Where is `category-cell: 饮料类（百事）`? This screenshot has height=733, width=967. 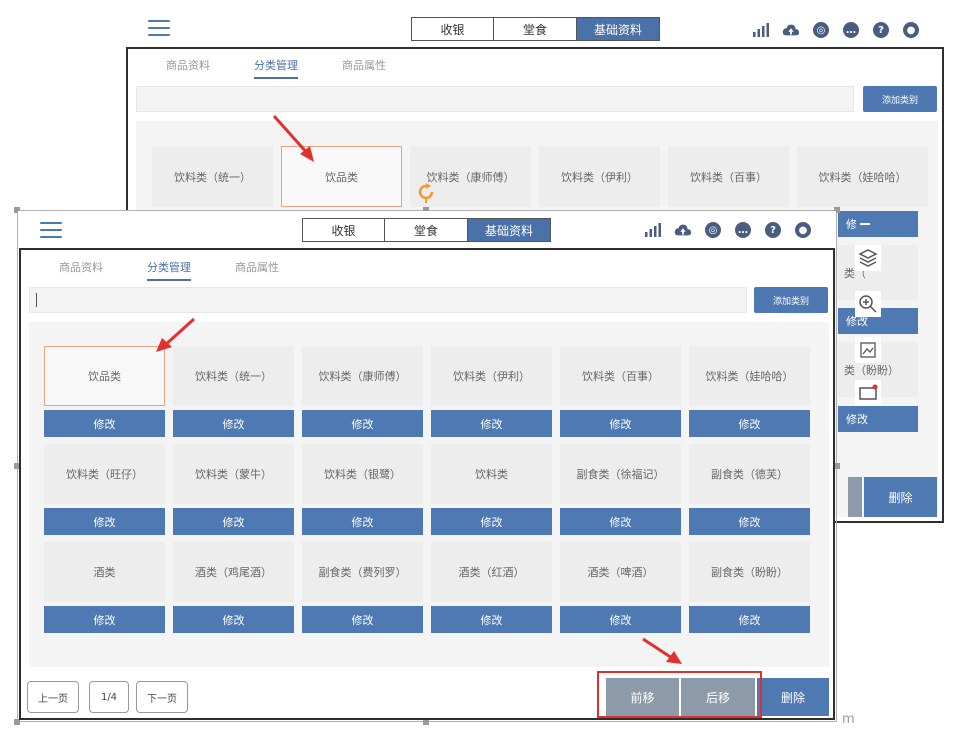
category-cell: 饮料类（百事） is located at coordinates (620, 376).